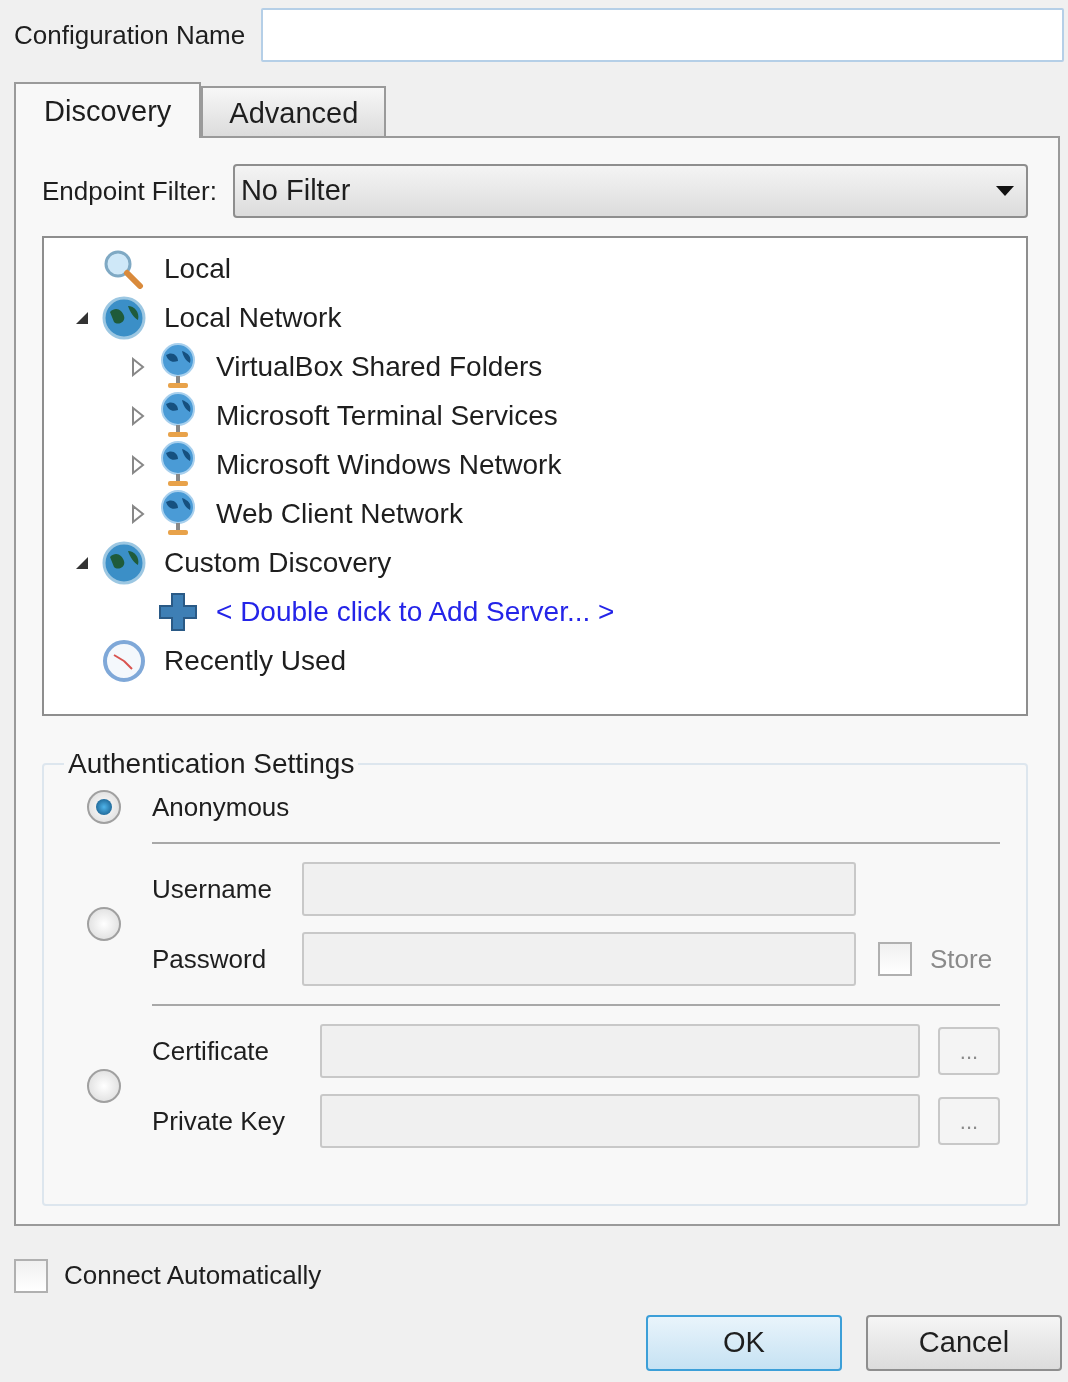 The width and height of the screenshot is (1068, 1382). Describe the element at coordinates (124, 660) in the screenshot. I see `clock-icon` at that location.